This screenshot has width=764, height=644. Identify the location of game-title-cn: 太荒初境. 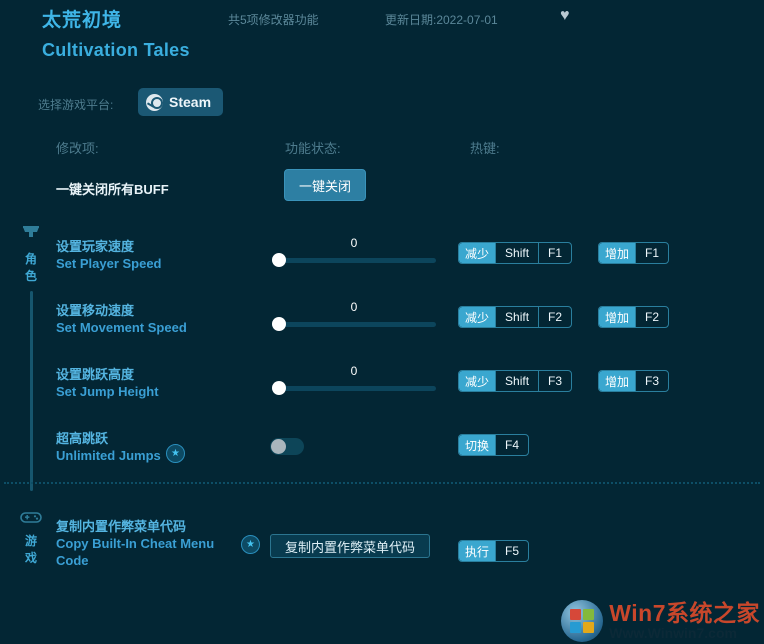
(82, 20).